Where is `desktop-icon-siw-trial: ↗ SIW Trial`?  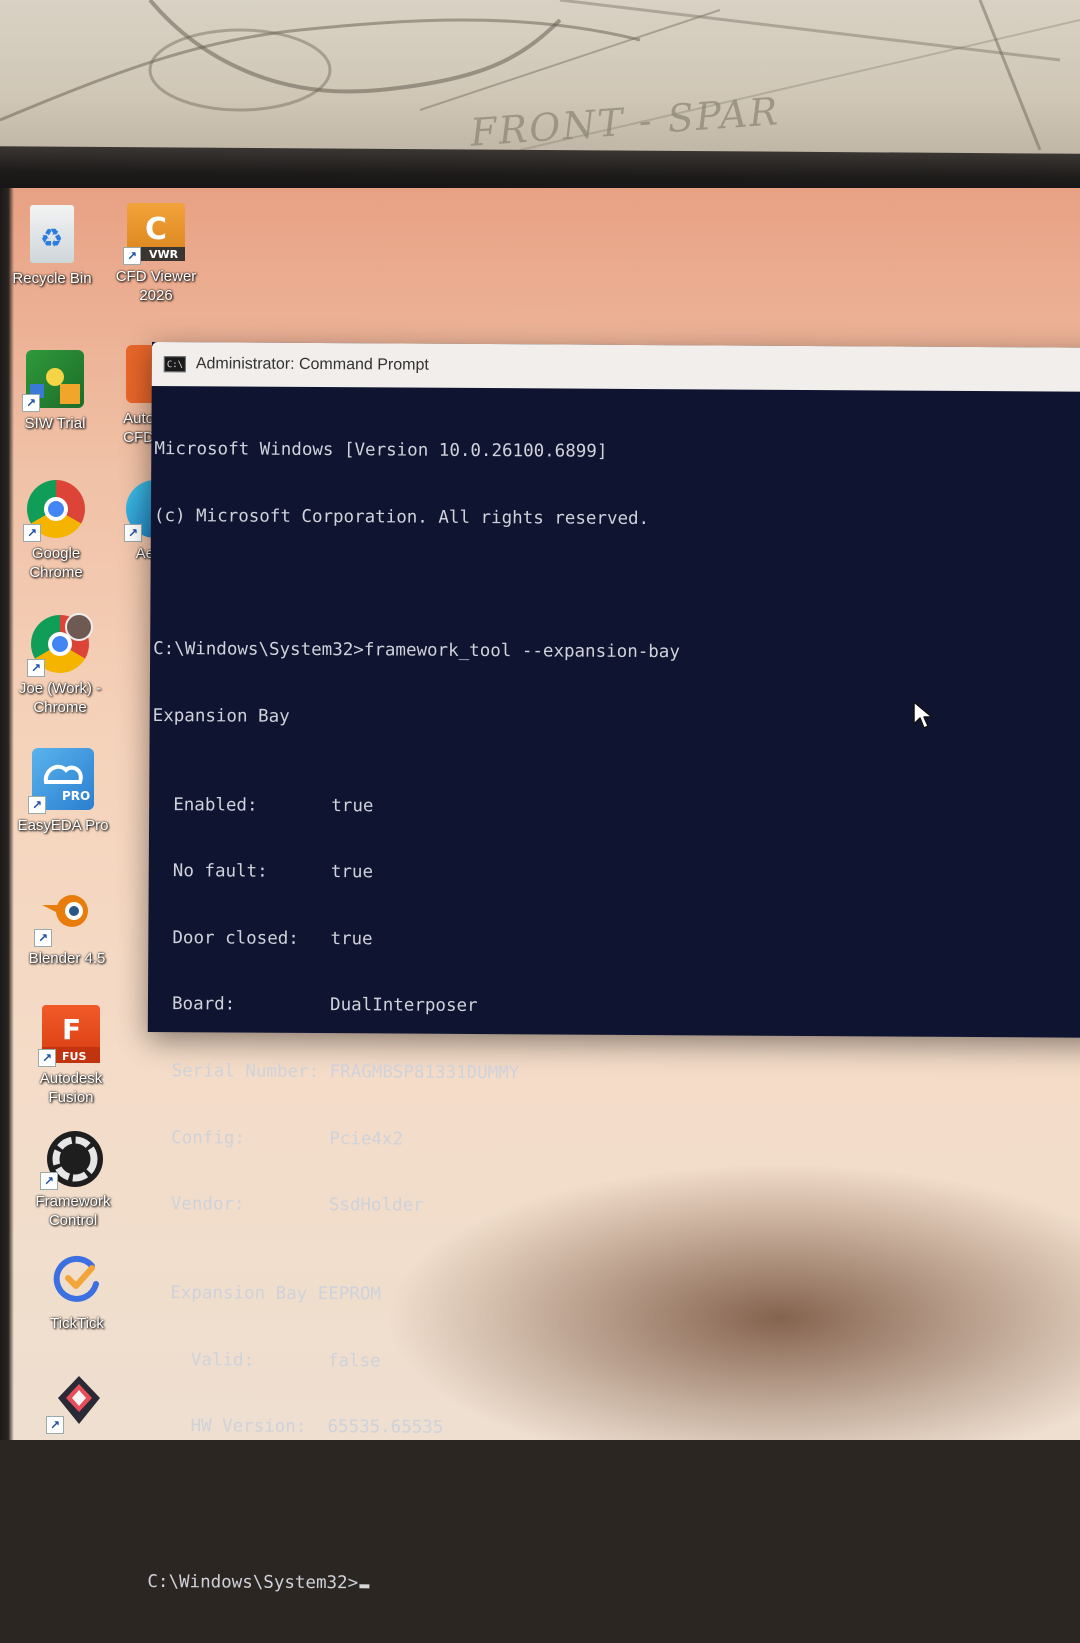 desktop-icon-siw-trial: ↗ SIW Trial is located at coordinates (55, 391).